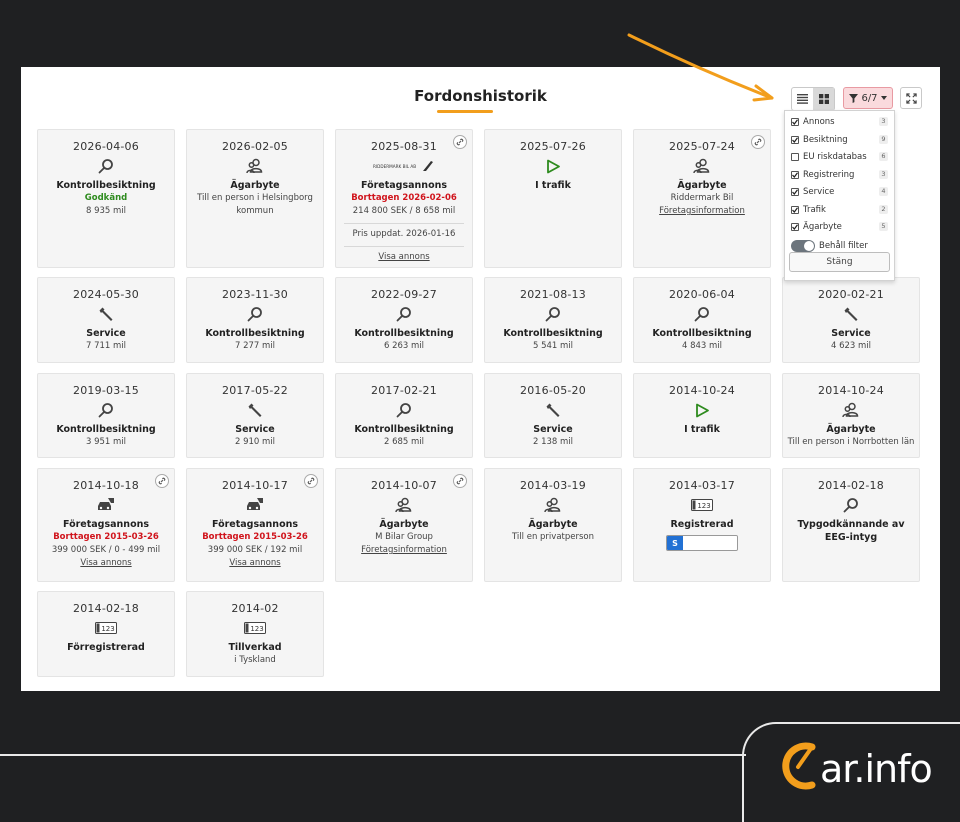 Image resolution: width=960 pixels, height=822 pixels. Describe the element at coordinates (702, 543) in the screenshot. I see `registration-bar: S` at that location.